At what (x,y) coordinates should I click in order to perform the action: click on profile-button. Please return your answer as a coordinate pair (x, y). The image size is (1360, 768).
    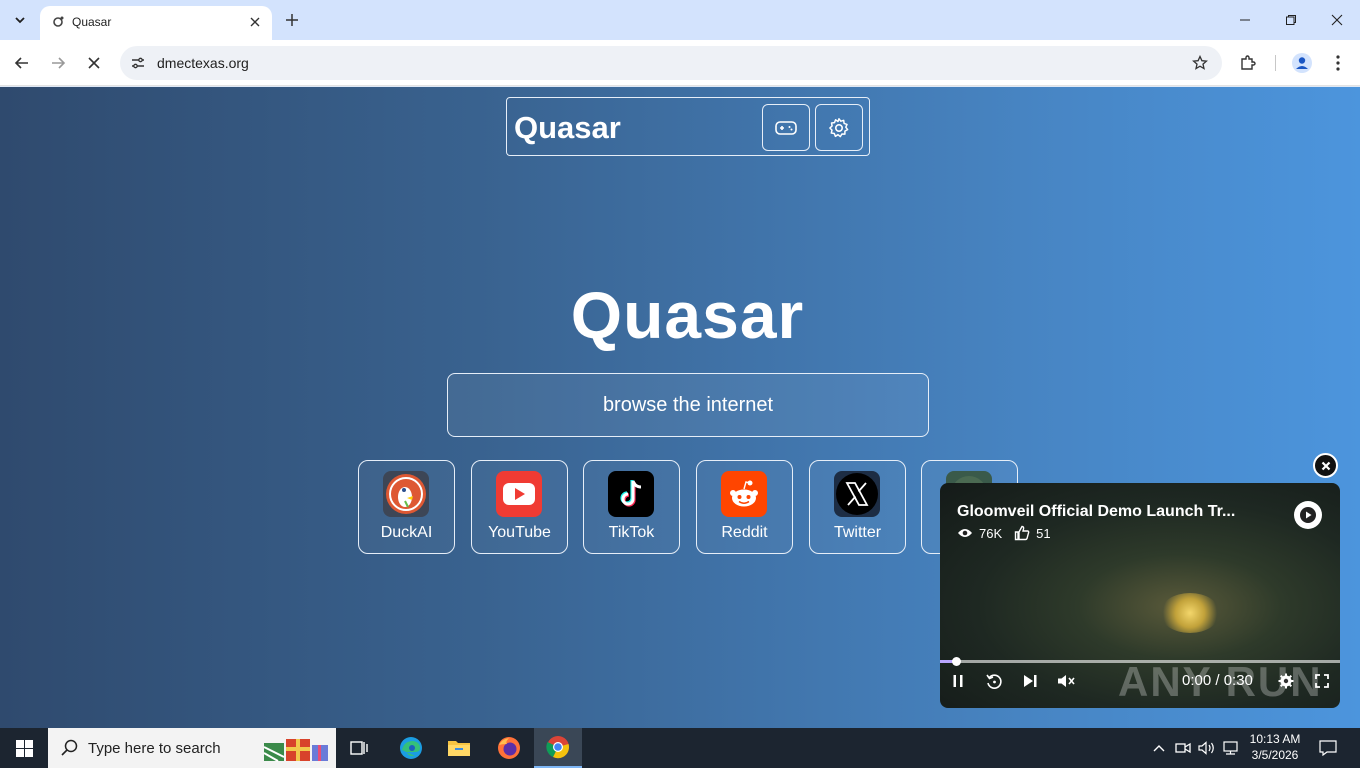
    Looking at the image, I should click on (1302, 63).